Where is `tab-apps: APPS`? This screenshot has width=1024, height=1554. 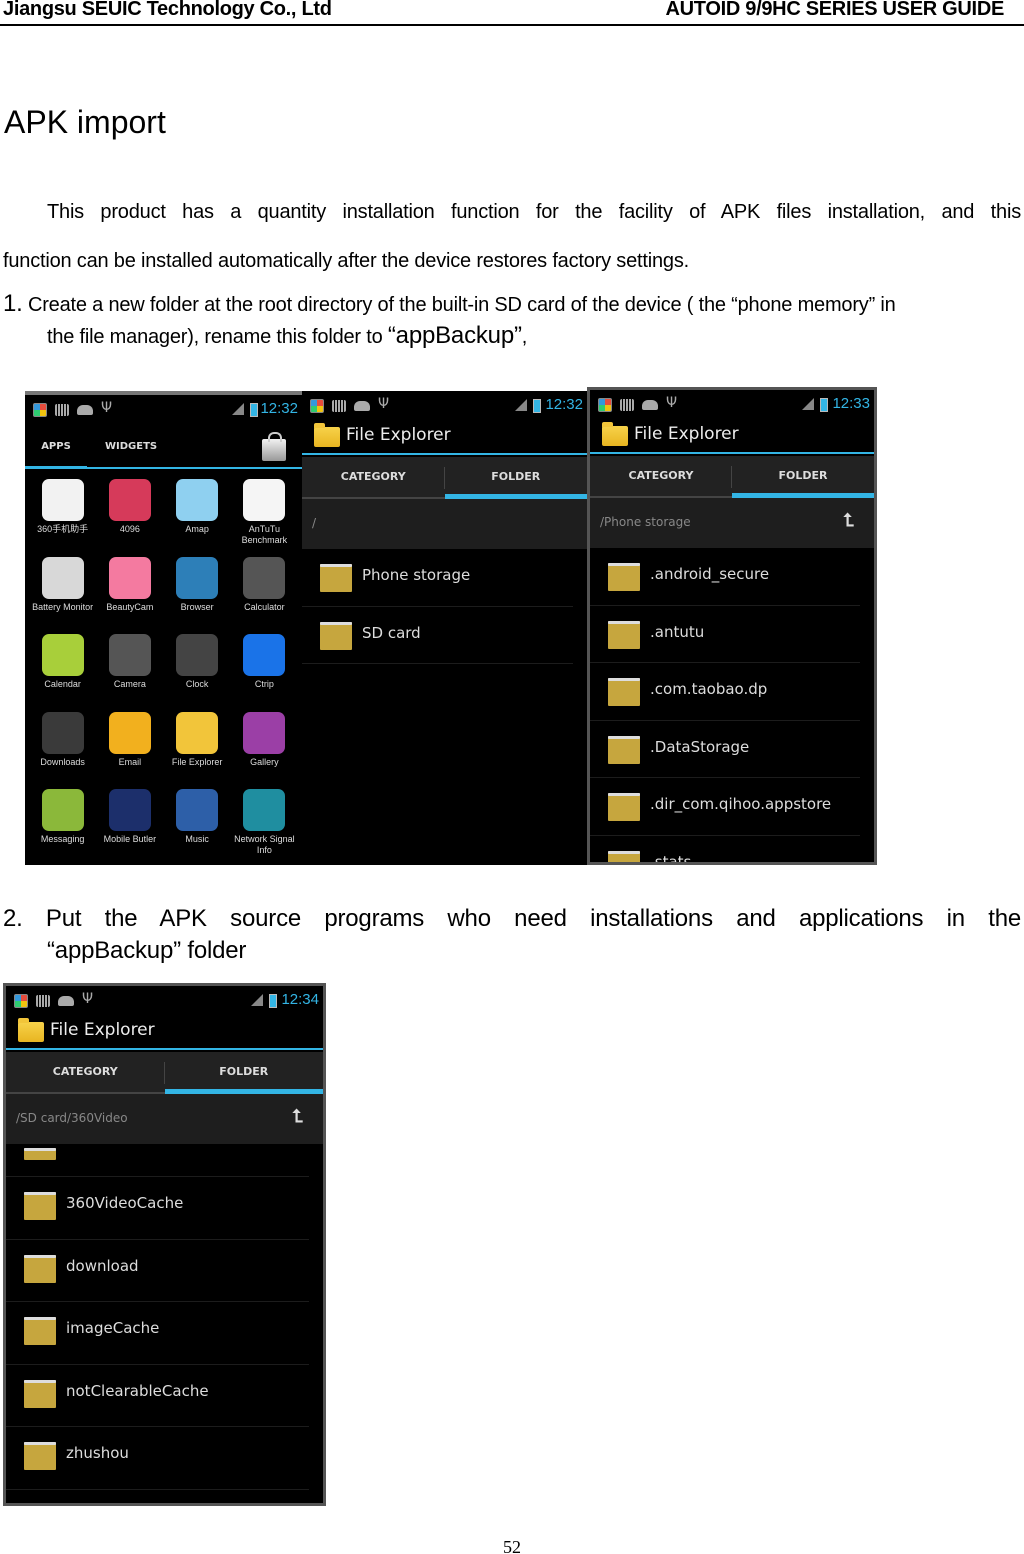
tab-apps: APPS is located at coordinates (56, 447).